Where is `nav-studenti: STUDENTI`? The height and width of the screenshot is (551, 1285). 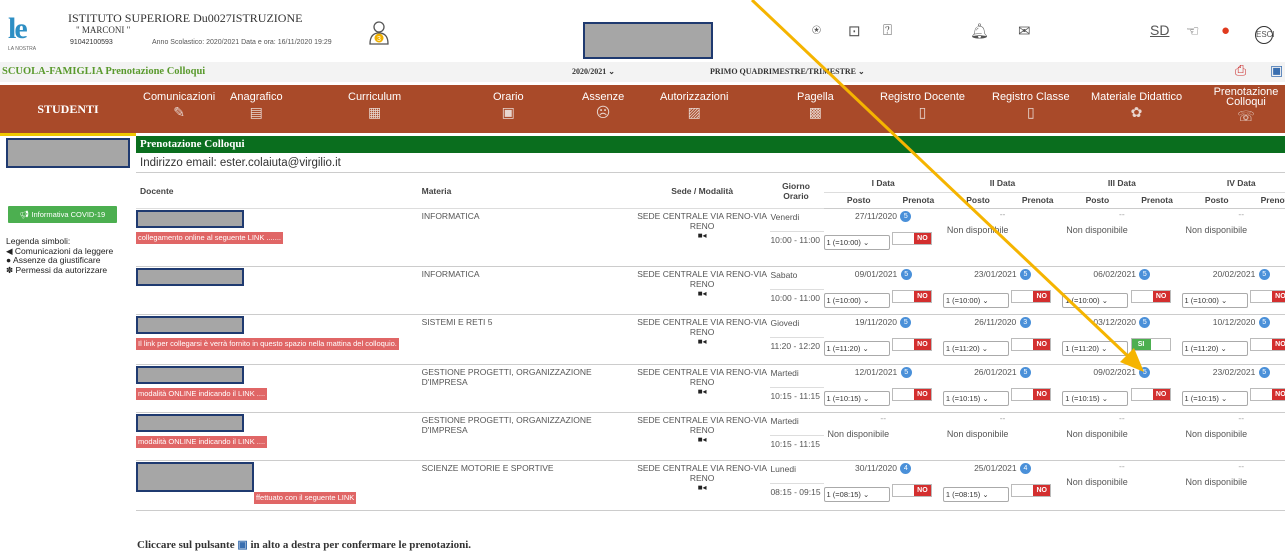 nav-studenti: STUDENTI is located at coordinates (68, 109).